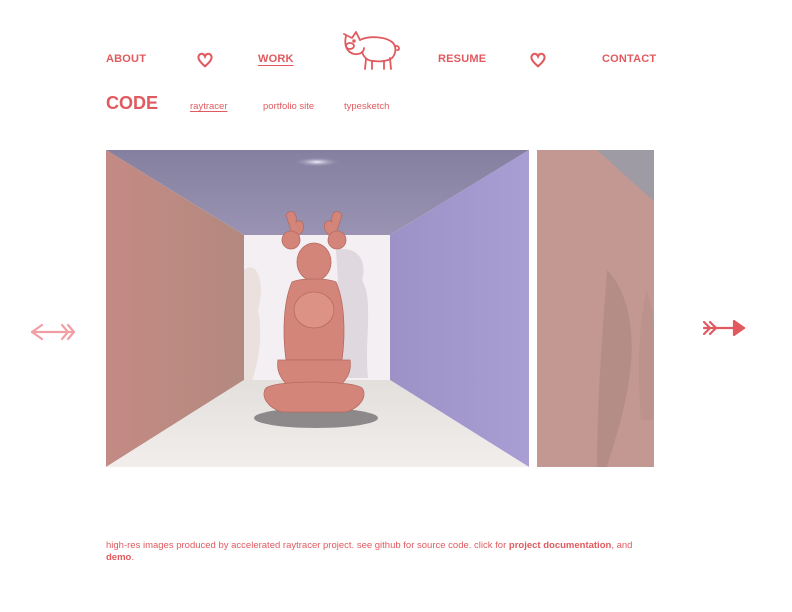 The height and width of the screenshot is (612, 792). Describe the element at coordinates (132, 103) in the screenshot. I see `page-title: CODE` at that location.